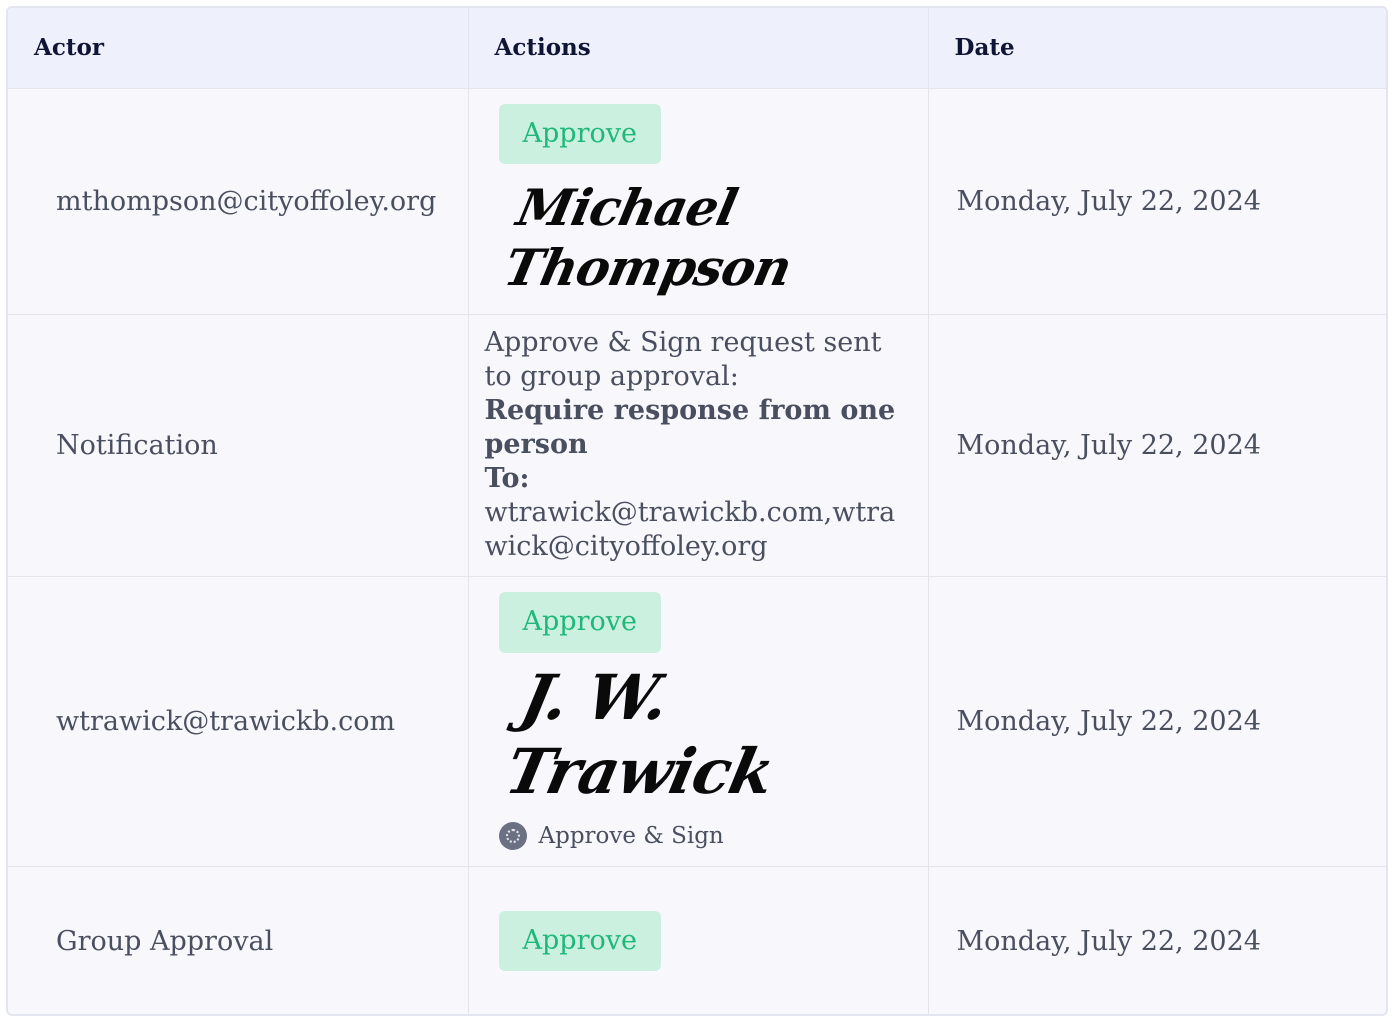 The height and width of the screenshot is (1016, 1393). What do you see at coordinates (631, 835) in the screenshot?
I see `approve-sign-label: Approve & Sign` at bounding box center [631, 835].